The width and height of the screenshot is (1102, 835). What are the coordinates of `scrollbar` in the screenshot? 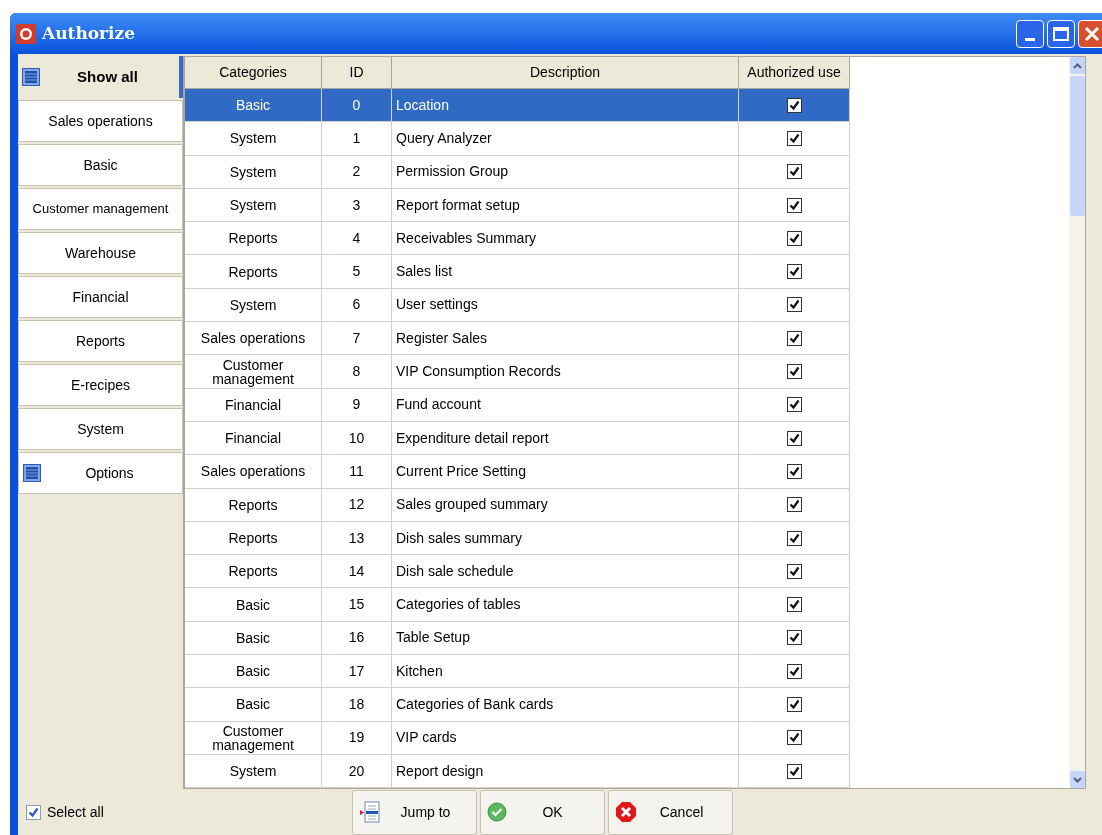 It's located at (1077, 422).